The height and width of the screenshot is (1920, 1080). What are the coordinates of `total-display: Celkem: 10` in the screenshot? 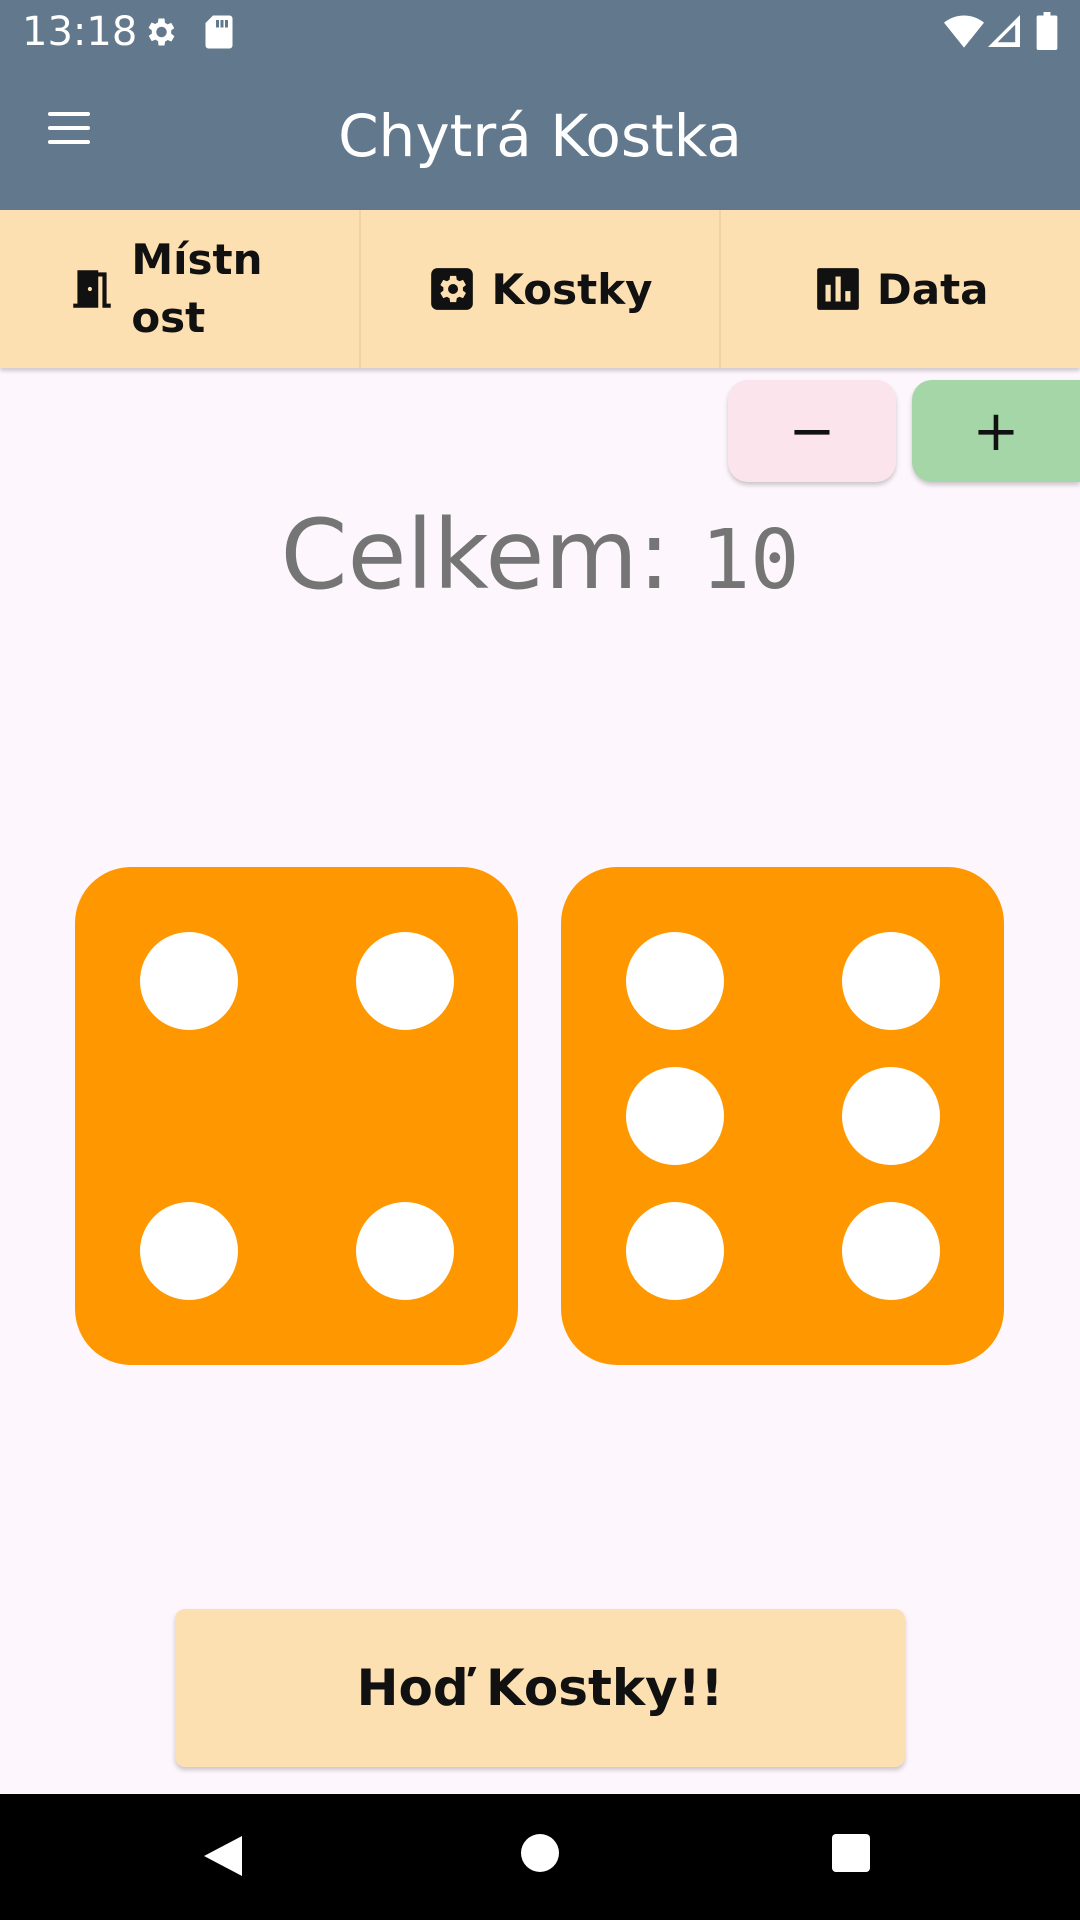 It's located at (540, 558).